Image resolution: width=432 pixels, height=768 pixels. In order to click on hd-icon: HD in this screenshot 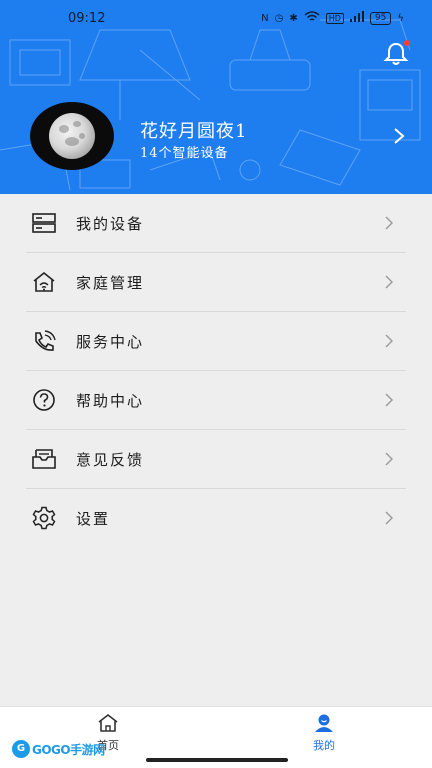, I will do `click(334, 18)`.